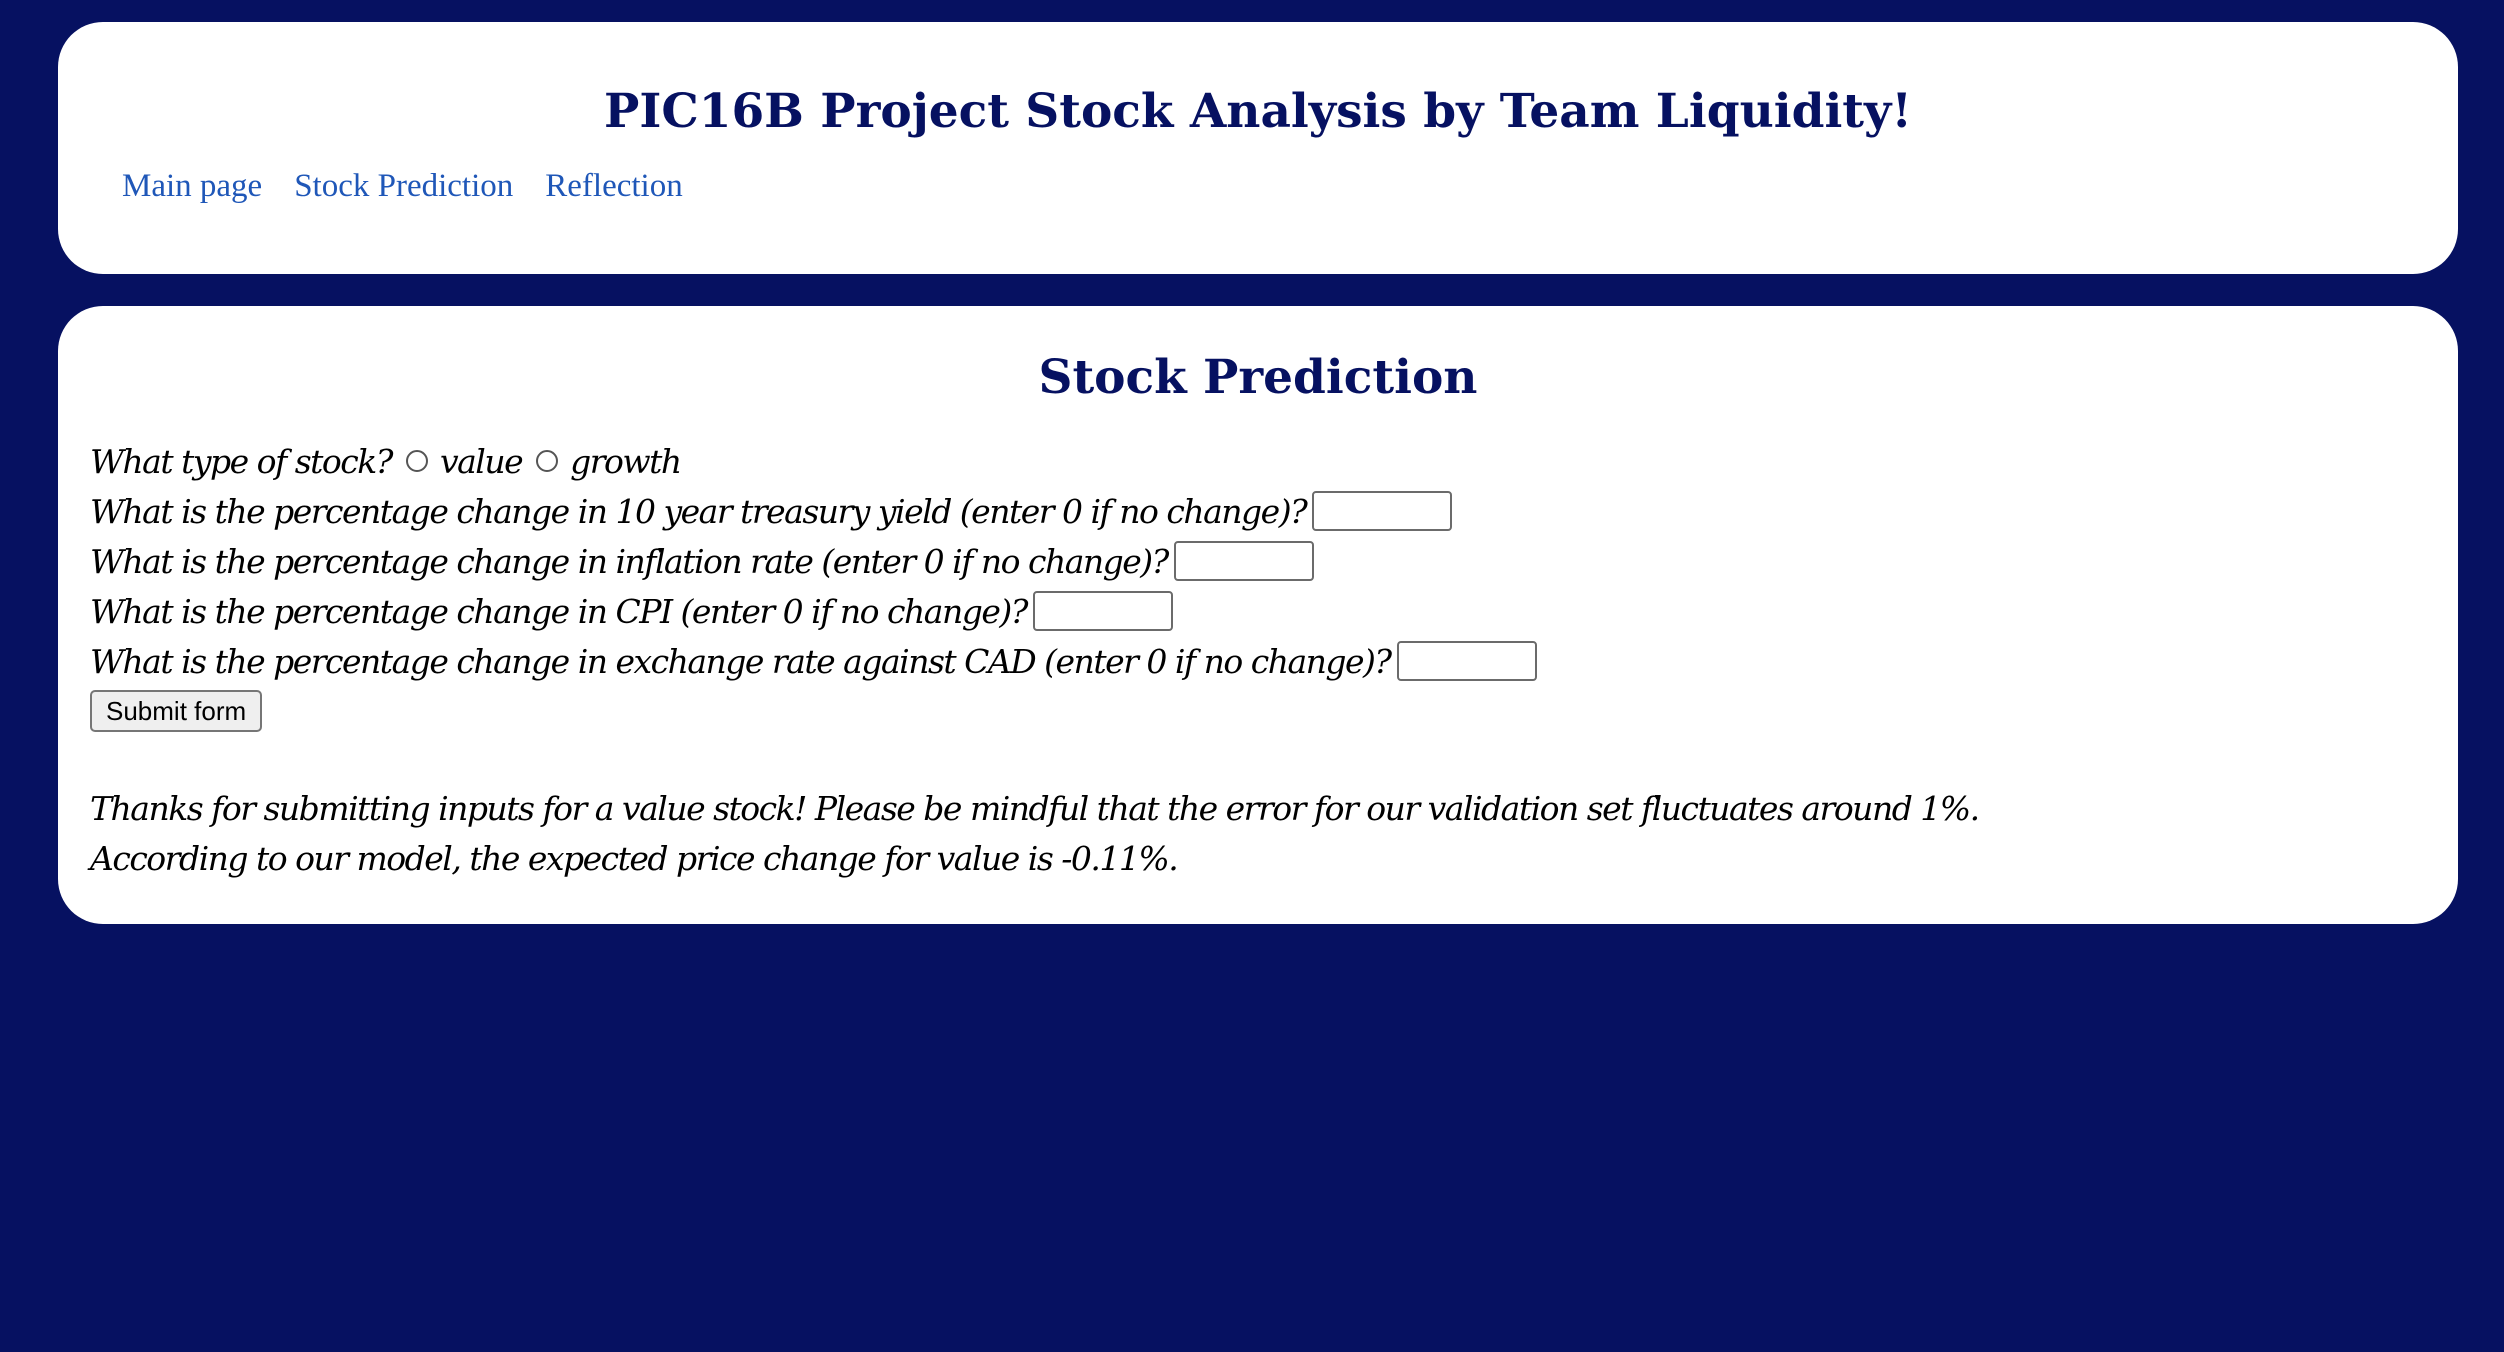 This screenshot has width=2504, height=1352. Describe the element at coordinates (1102, 611) in the screenshot. I see `cpi-input` at that location.